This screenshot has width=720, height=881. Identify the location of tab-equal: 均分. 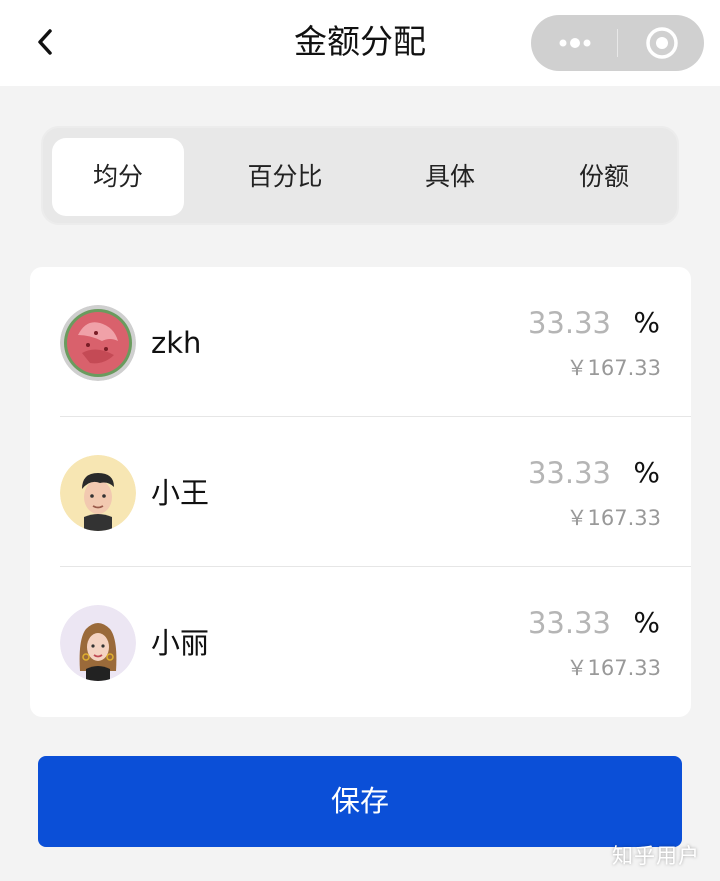
(118, 177).